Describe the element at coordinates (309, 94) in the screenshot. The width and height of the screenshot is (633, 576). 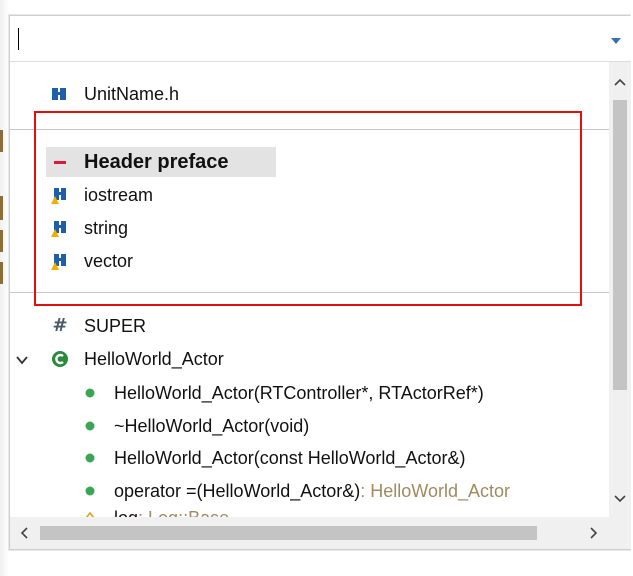
I see `tree-item-file: UnitName.h` at that location.